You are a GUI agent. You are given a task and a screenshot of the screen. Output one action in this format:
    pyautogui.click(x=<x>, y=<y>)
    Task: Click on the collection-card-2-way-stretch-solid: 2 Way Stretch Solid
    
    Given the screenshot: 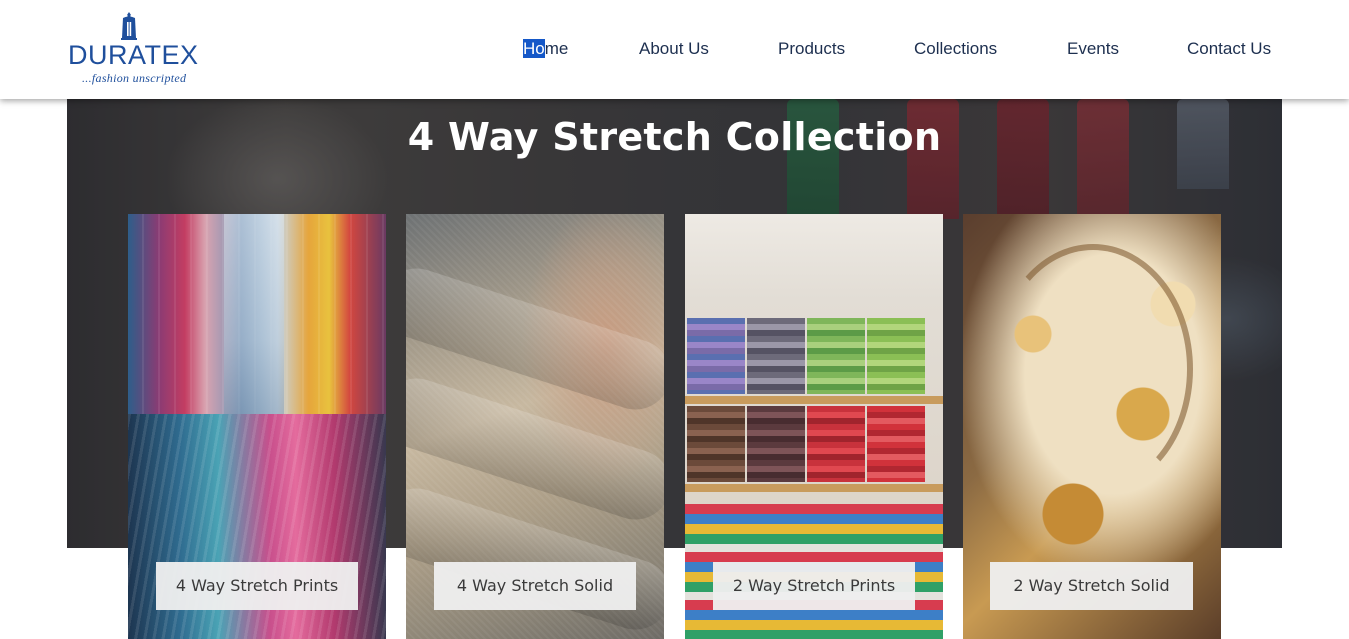 What is the action you would take?
    pyautogui.click(x=1092, y=426)
    